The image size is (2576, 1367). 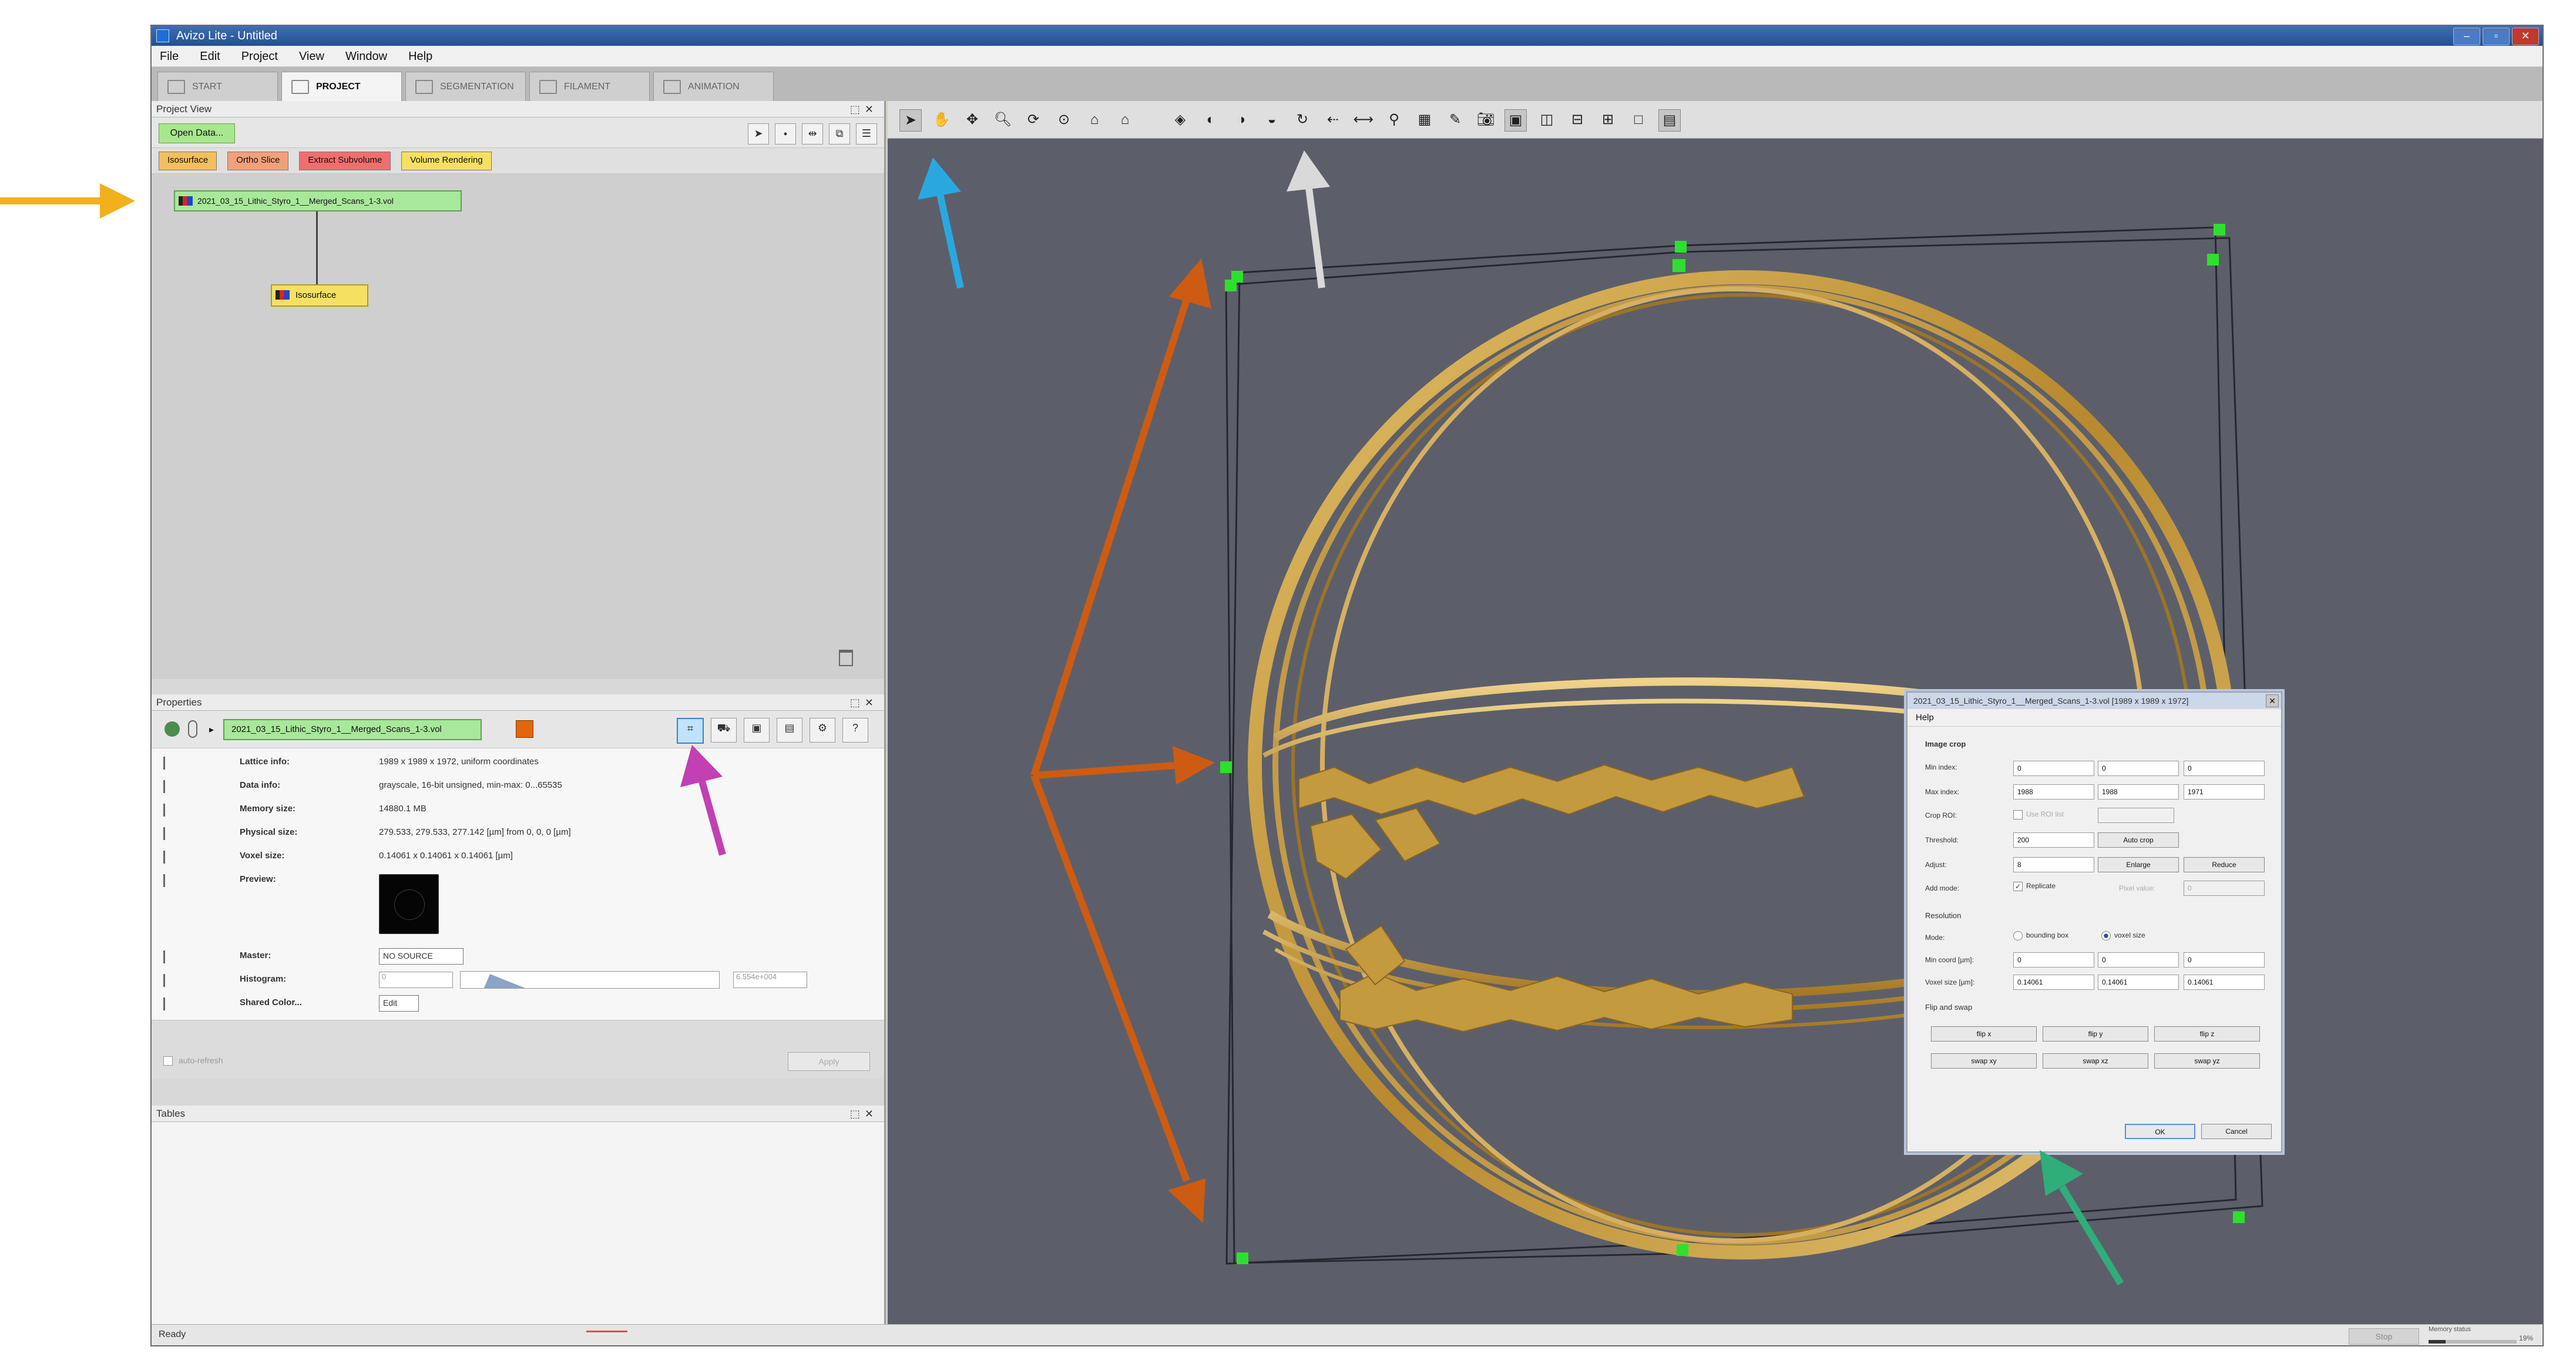 What do you see at coordinates (846, 658) in the screenshot?
I see `trash-icon` at bounding box center [846, 658].